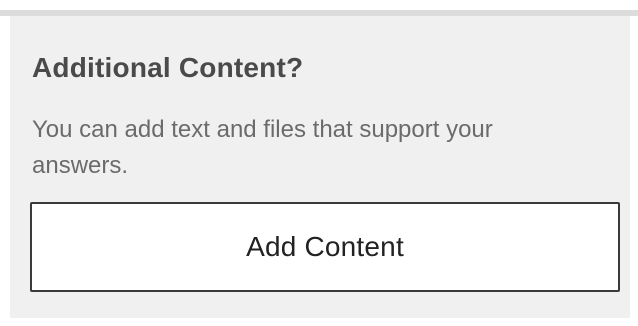 The width and height of the screenshot is (638, 326). I want to click on right-edge-spacer, so click(634, 171).